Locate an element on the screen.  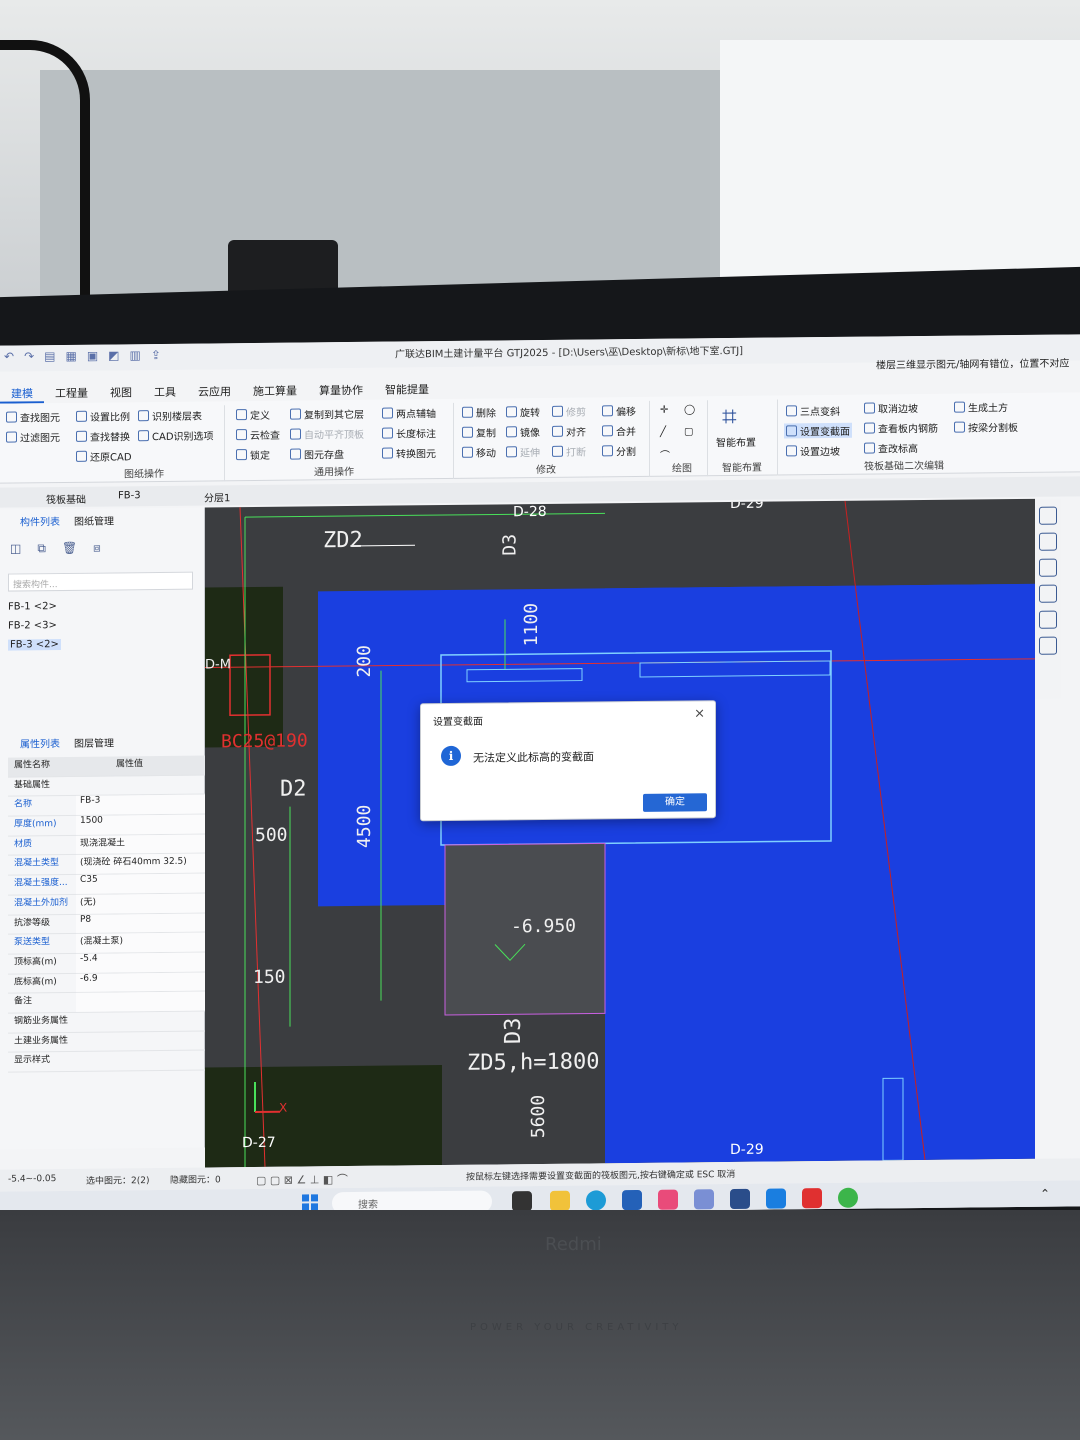
merge-button: 合并 is located at coordinates (619, 430).